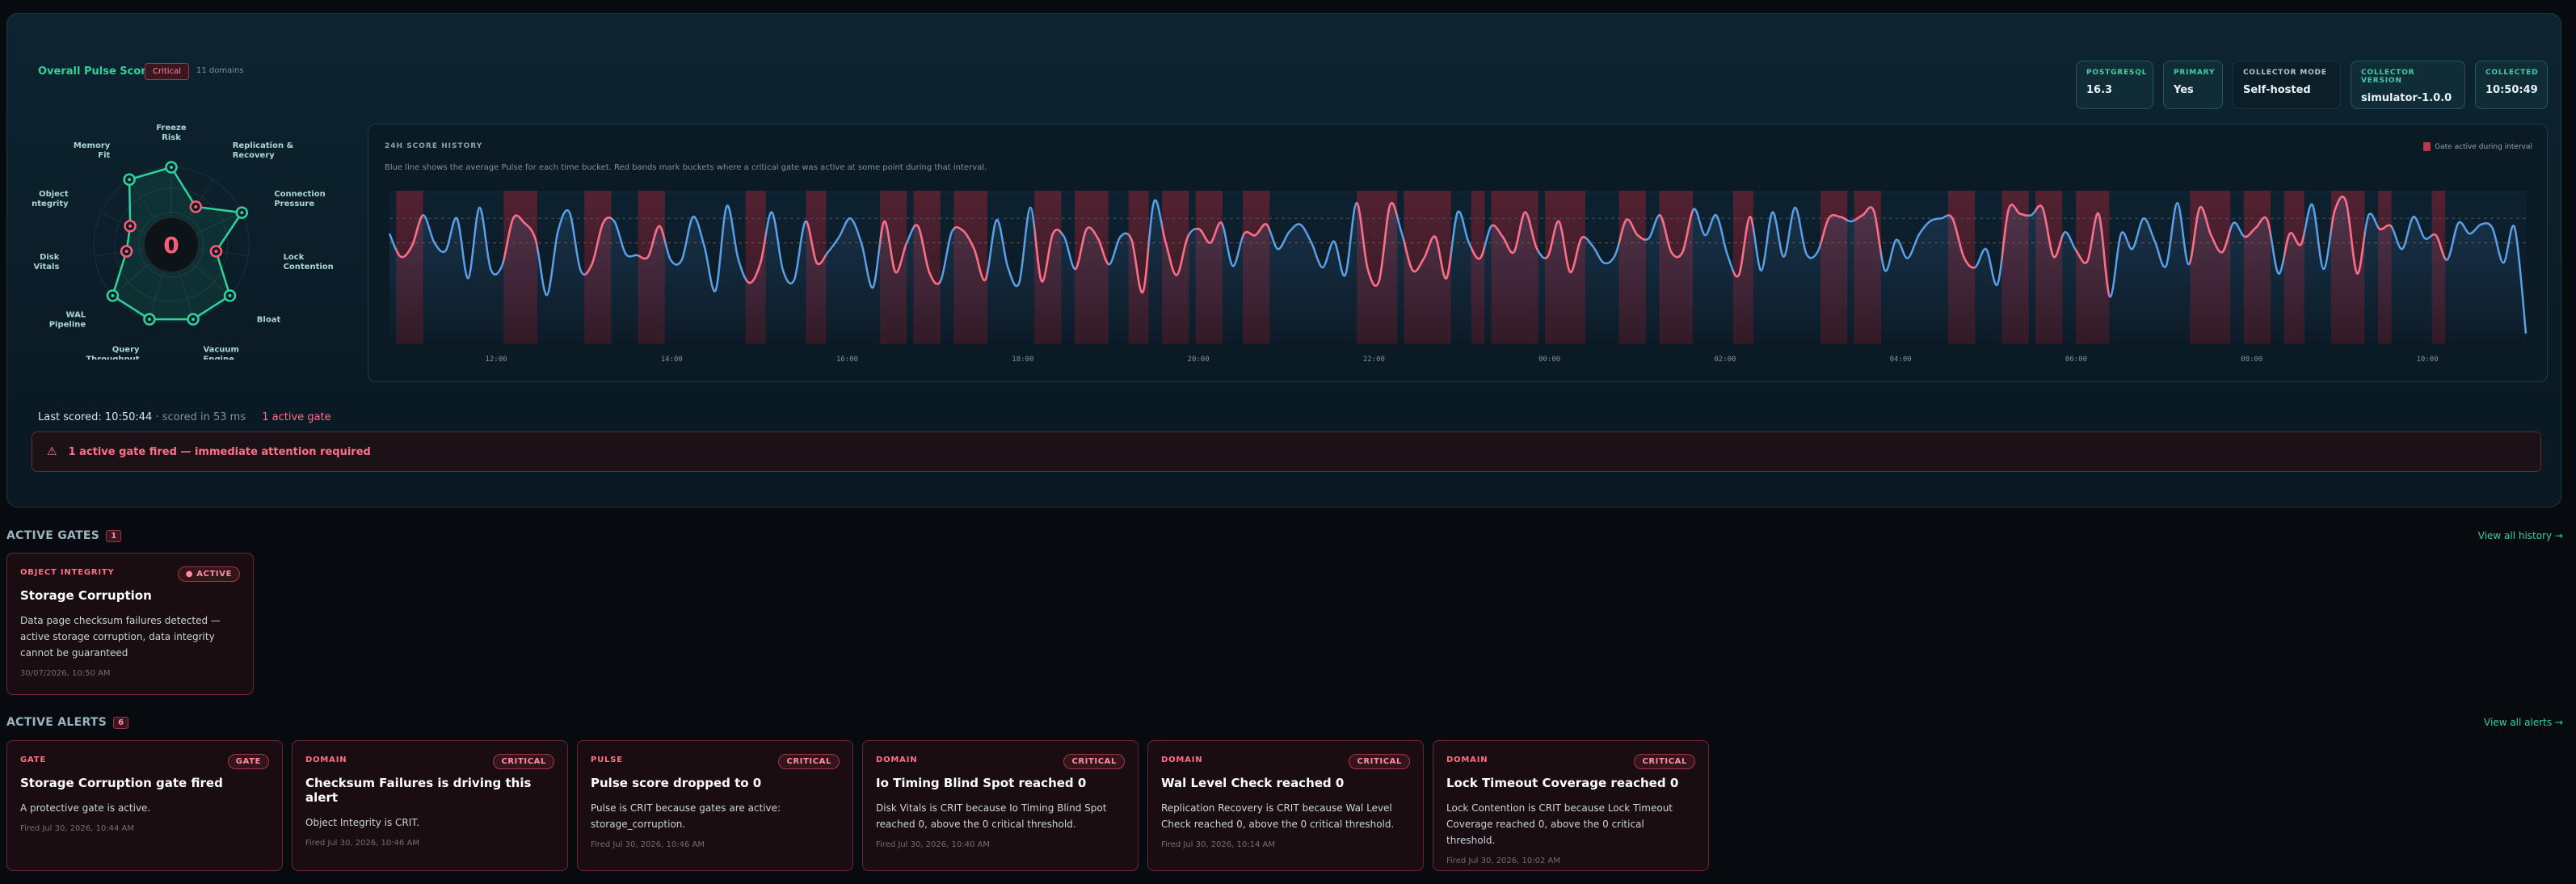 The width and height of the screenshot is (2576, 884). What do you see at coordinates (676, 783) in the screenshot?
I see `alert-title: Pulse score dropped to 0` at bounding box center [676, 783].